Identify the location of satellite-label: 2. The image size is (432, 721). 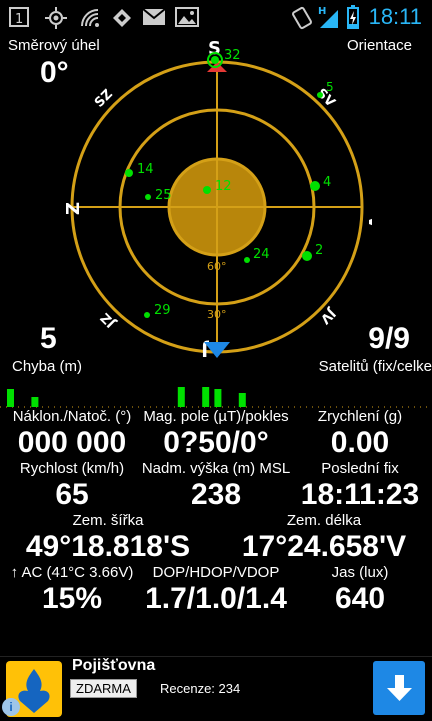
(319, 250).